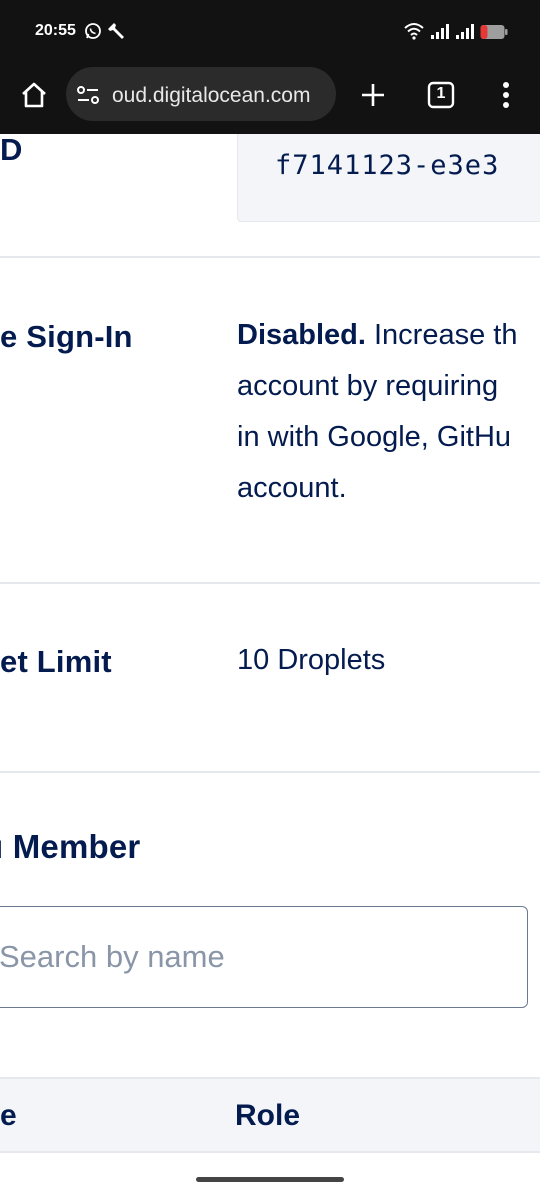 This screenshot has height=1196, width=540. What do you see at coordinates (117, 33) in the screenshot?
I see `wrench-icon` at bounding box center [117, 33].